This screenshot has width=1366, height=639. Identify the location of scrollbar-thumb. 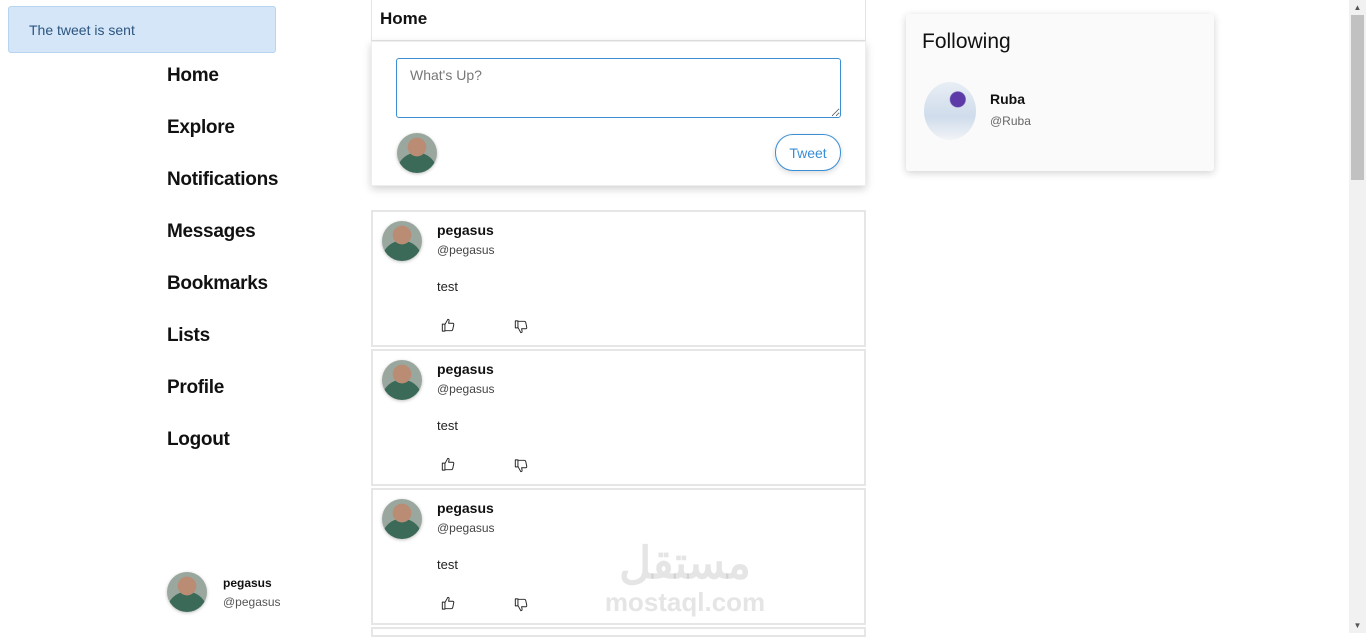
(1357, 97).